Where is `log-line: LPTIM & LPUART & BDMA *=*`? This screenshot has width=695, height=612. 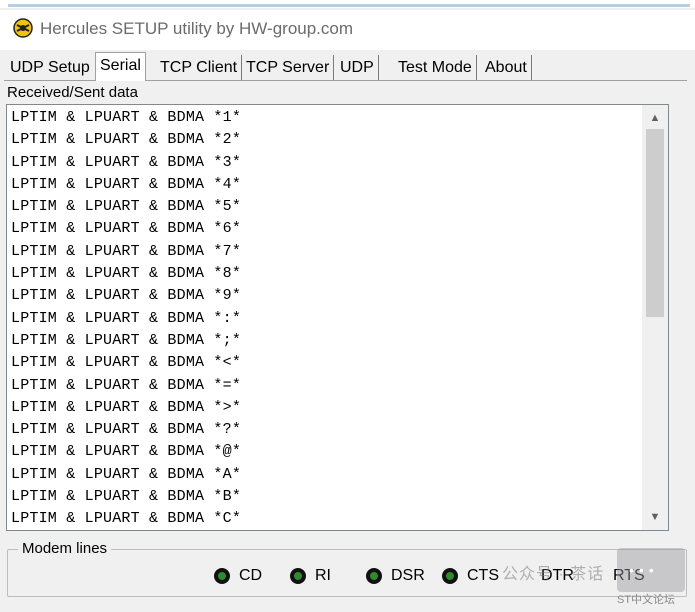 log-line: LPTIM & LPUART & BDMA *=* is located at coordinates (126, 385).